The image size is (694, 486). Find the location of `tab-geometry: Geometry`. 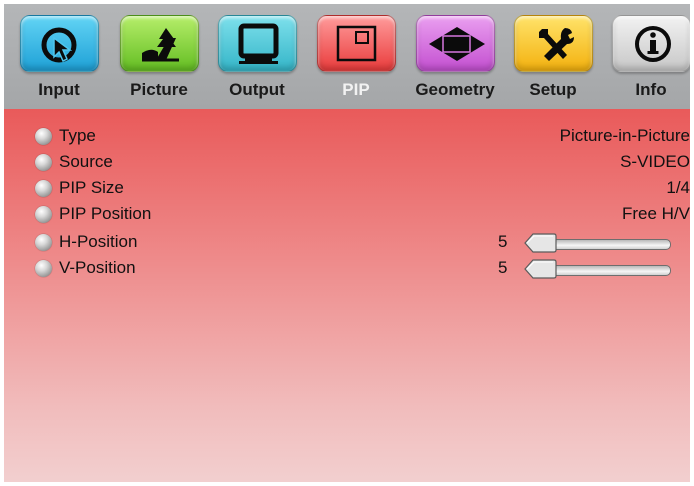

tab-geometry: Geometry is located at coordinates (455, 56).